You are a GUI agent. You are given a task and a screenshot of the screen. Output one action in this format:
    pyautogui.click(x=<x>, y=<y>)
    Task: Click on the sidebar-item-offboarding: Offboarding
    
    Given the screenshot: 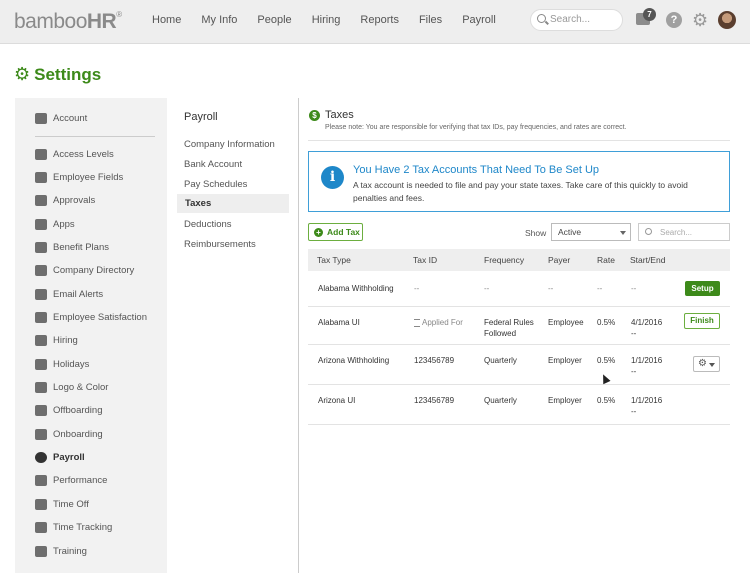 What is the action you would take?
    pyautogui.click(x=68, y=411)
    